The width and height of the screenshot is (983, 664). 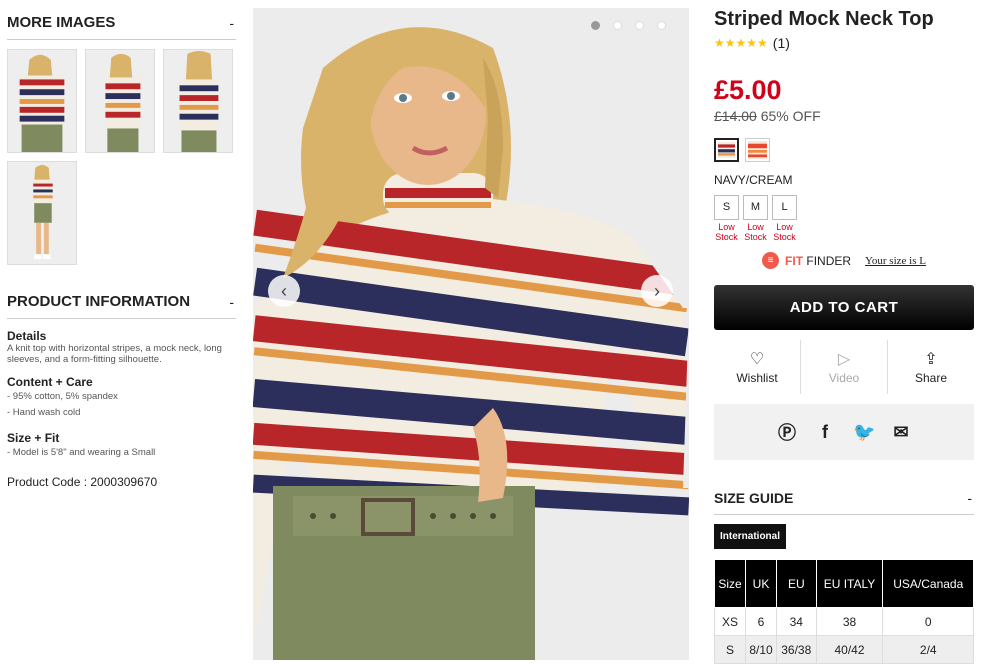 I want to click on chevron-right-icon: ›, so click(x=657, y=290).